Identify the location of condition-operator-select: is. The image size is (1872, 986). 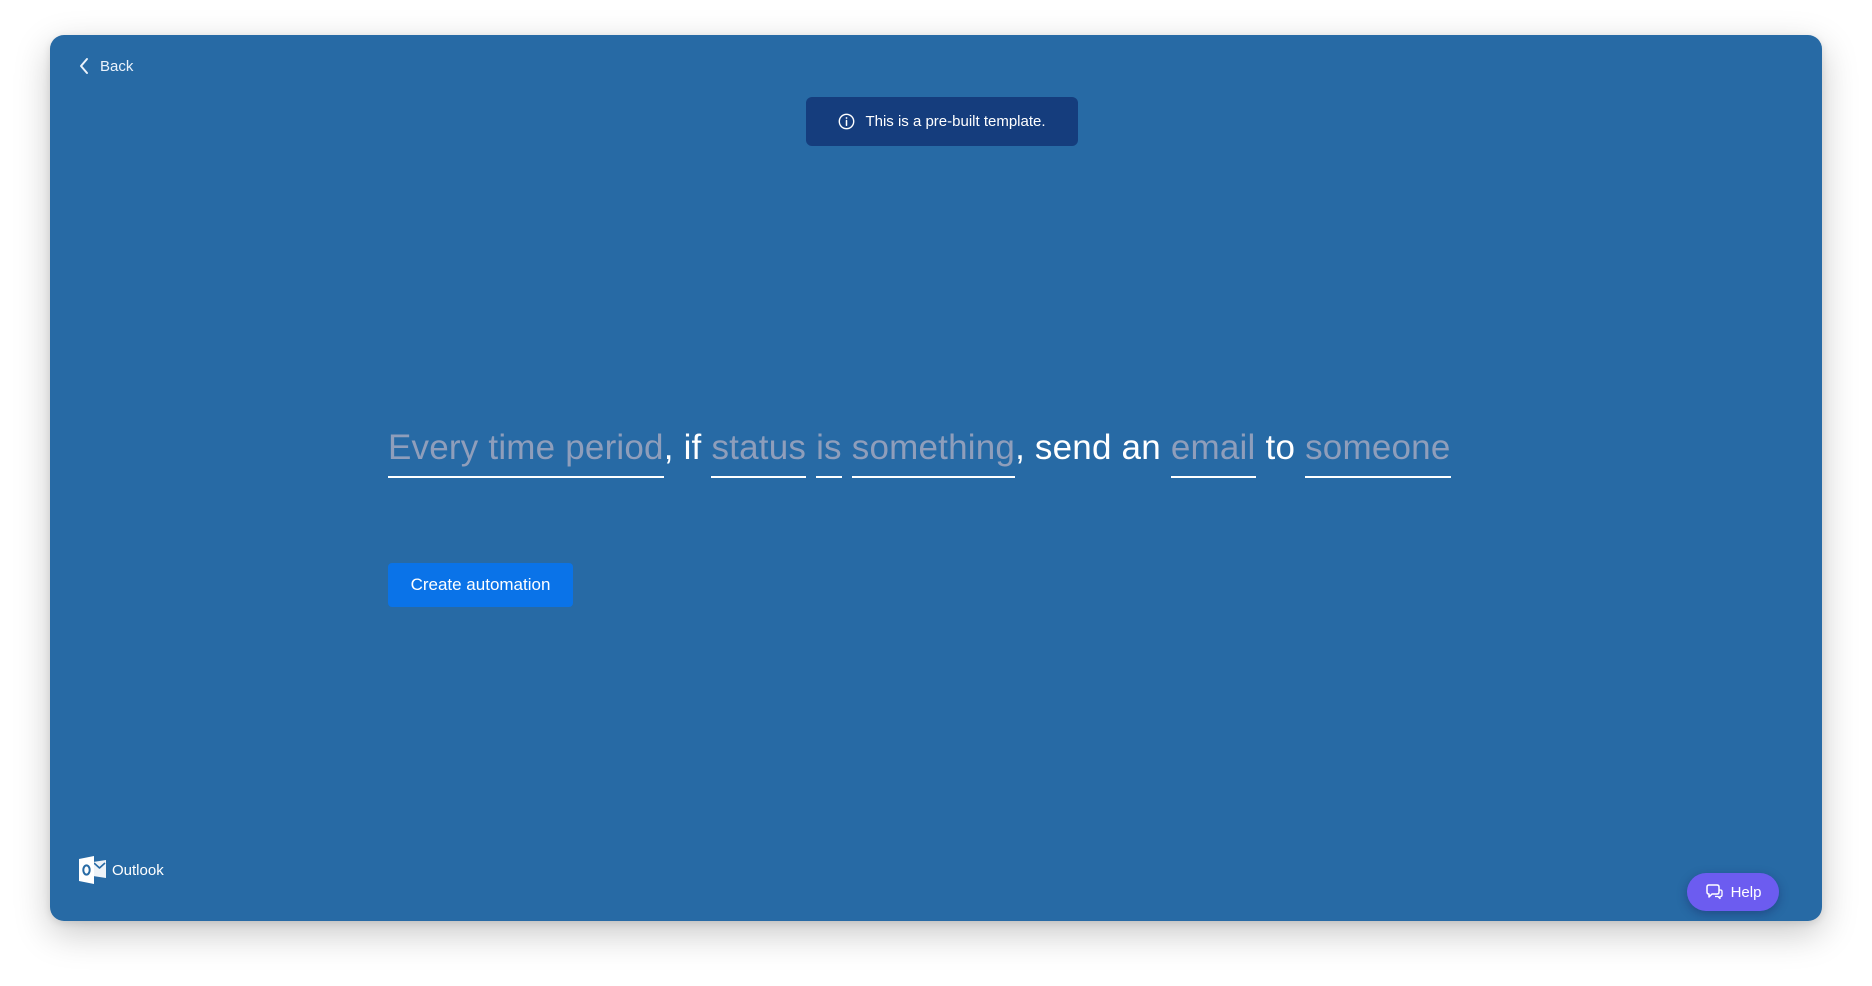
(829, 453).